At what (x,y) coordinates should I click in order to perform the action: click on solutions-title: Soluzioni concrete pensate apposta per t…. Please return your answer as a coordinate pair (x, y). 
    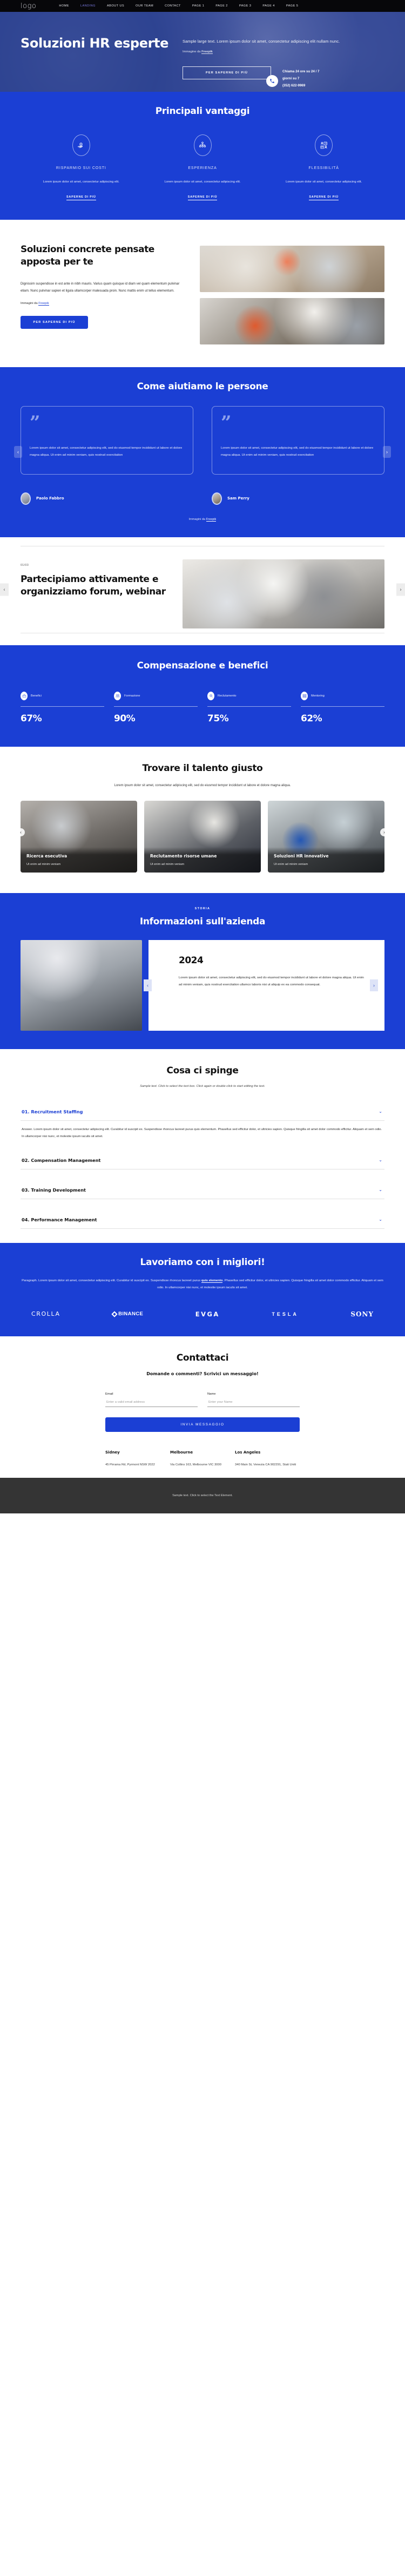
    Looking at the image, I should click on (87, 255).